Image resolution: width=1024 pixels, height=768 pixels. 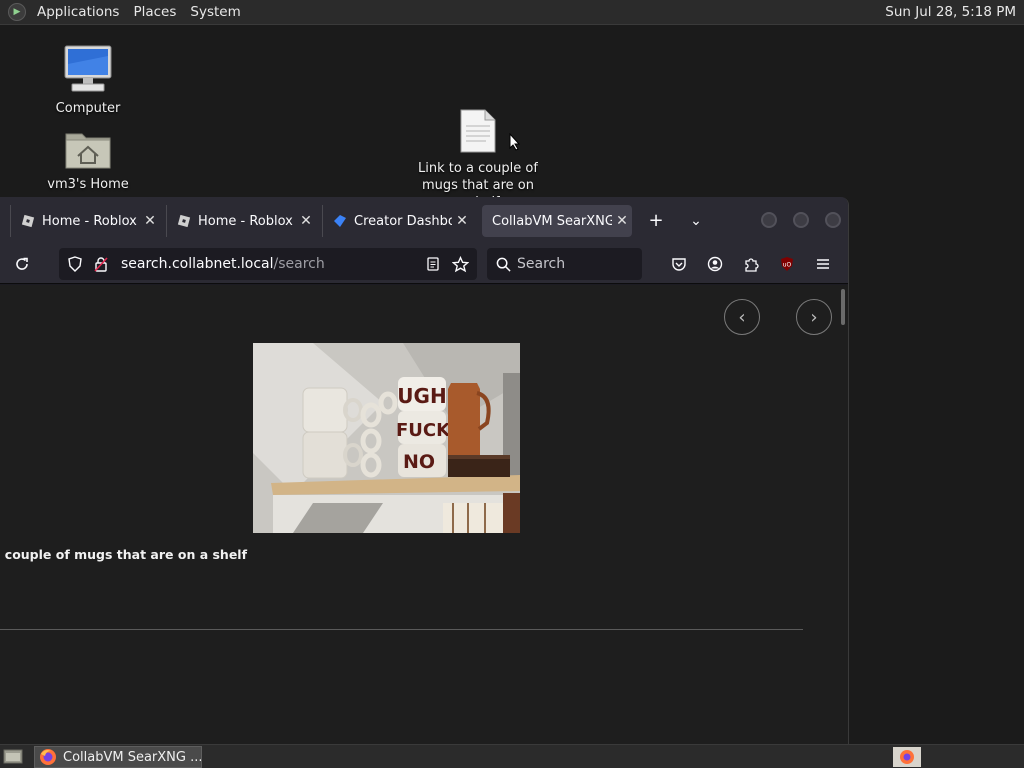 I want to click on svg-text: uO, so click(x=787, y=265).